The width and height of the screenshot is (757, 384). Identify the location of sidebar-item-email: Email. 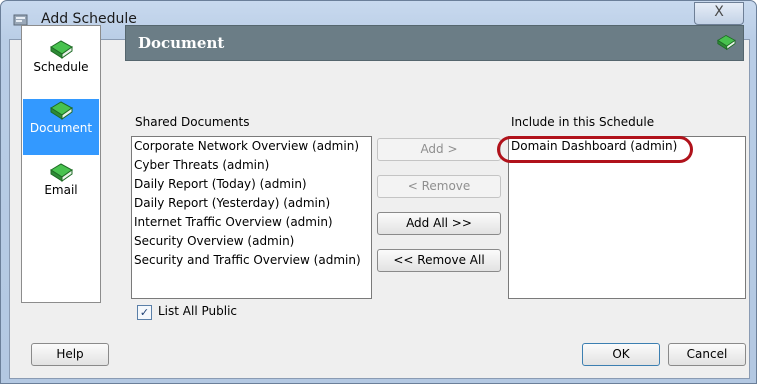
(61, 189).